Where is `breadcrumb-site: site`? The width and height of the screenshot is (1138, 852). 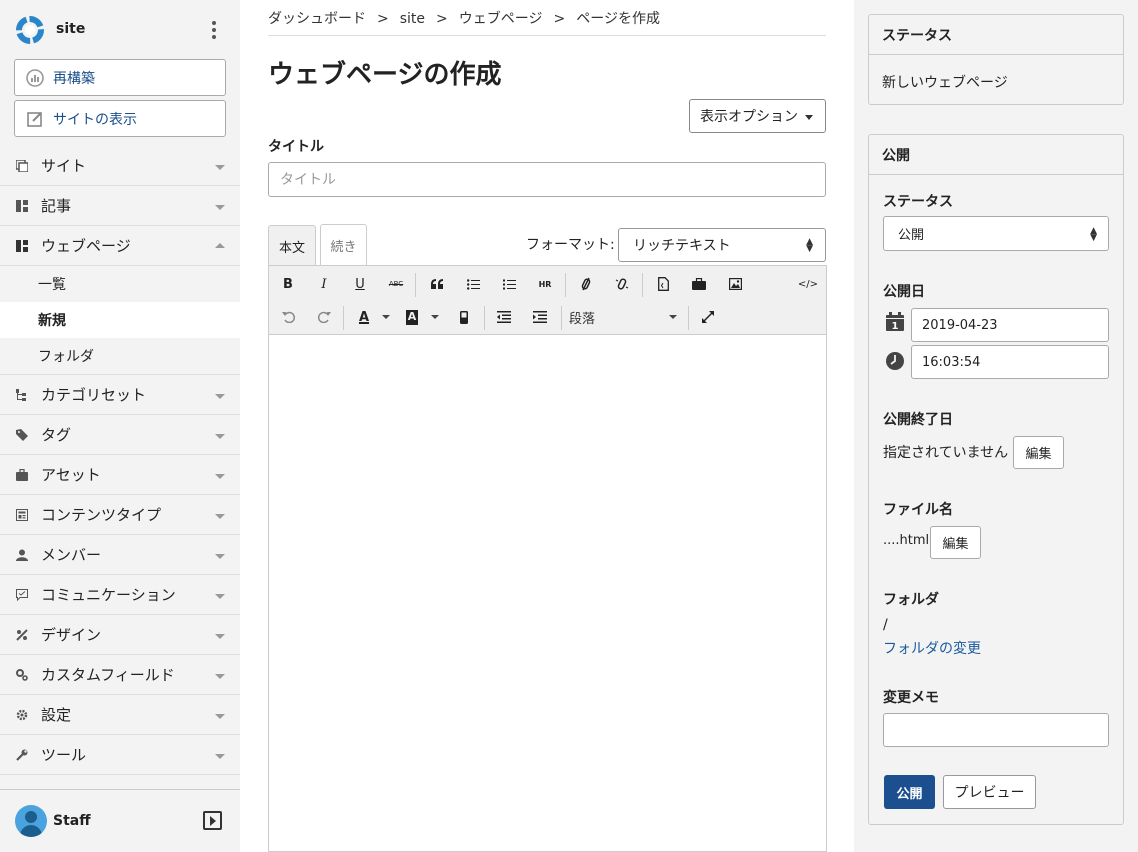 breadcrumb-site: site is located at coordinates (412, 19).